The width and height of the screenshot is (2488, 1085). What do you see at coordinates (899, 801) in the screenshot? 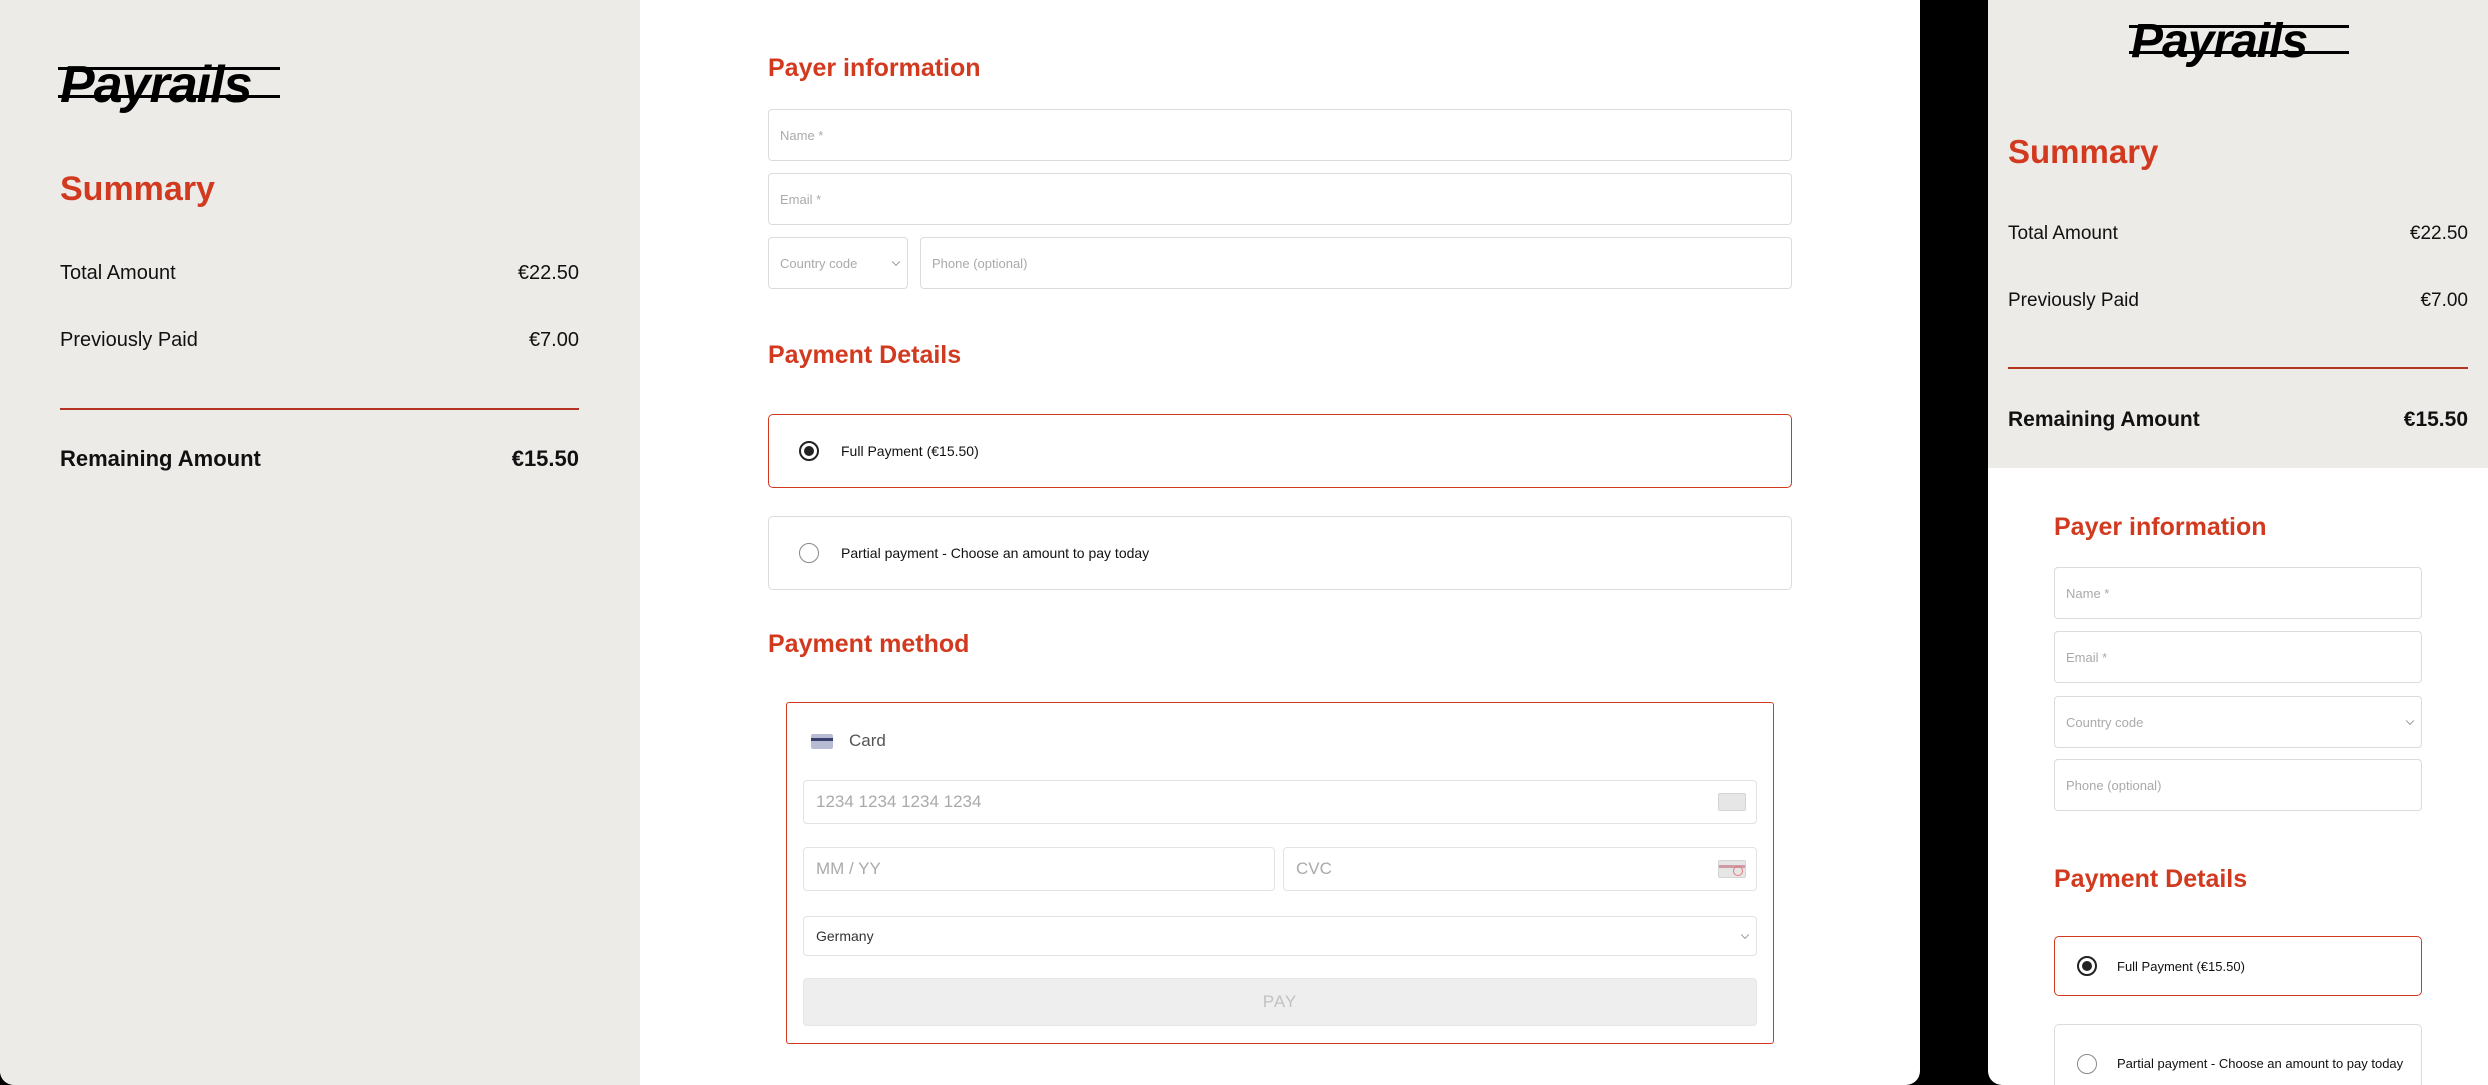
I see `card-number-placeholder: 1234 1234 1234 1234` at bounding box center [899, 801].